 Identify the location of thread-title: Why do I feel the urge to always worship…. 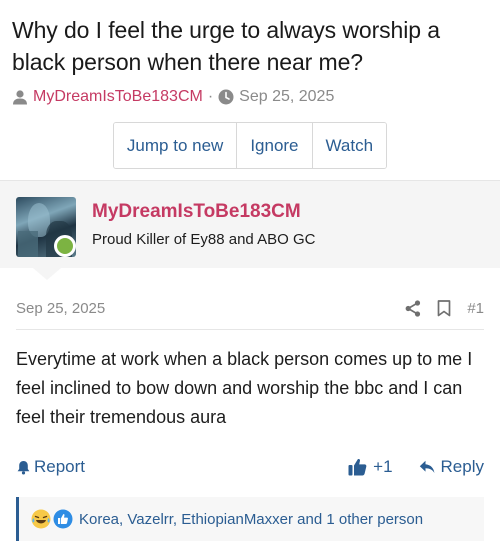
(226, 46).